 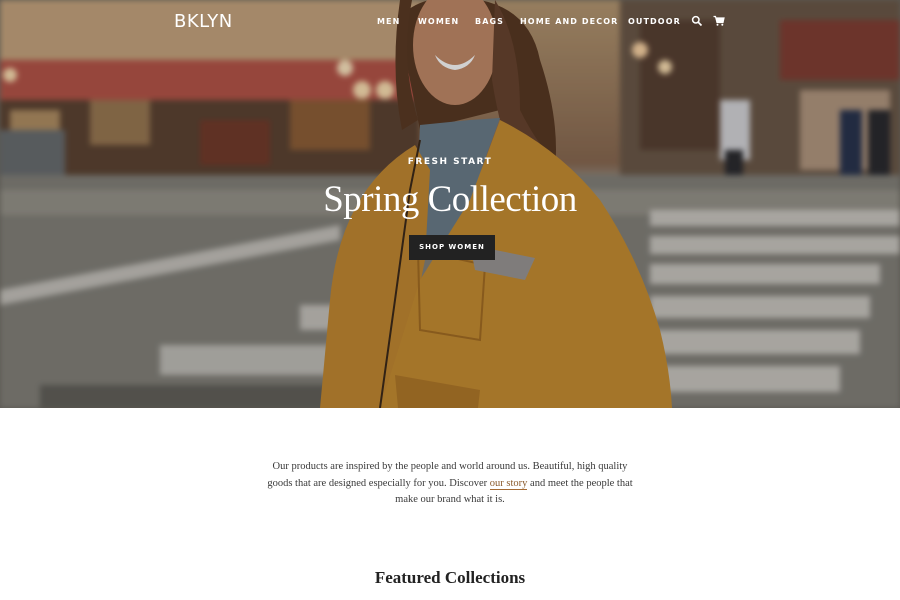 I want to click on nav-item-outdoor: OUTDOOR, so click(x=654, y=21).